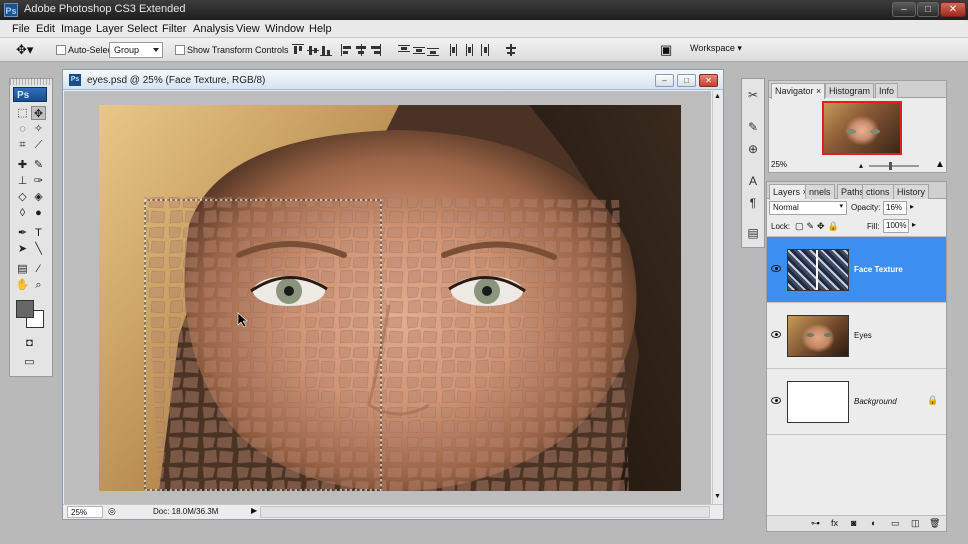  What do you see at coordinates (915, 523) in the screenshot?
I see `new-layer-icon: ◫` at bounding box center [915, 523].